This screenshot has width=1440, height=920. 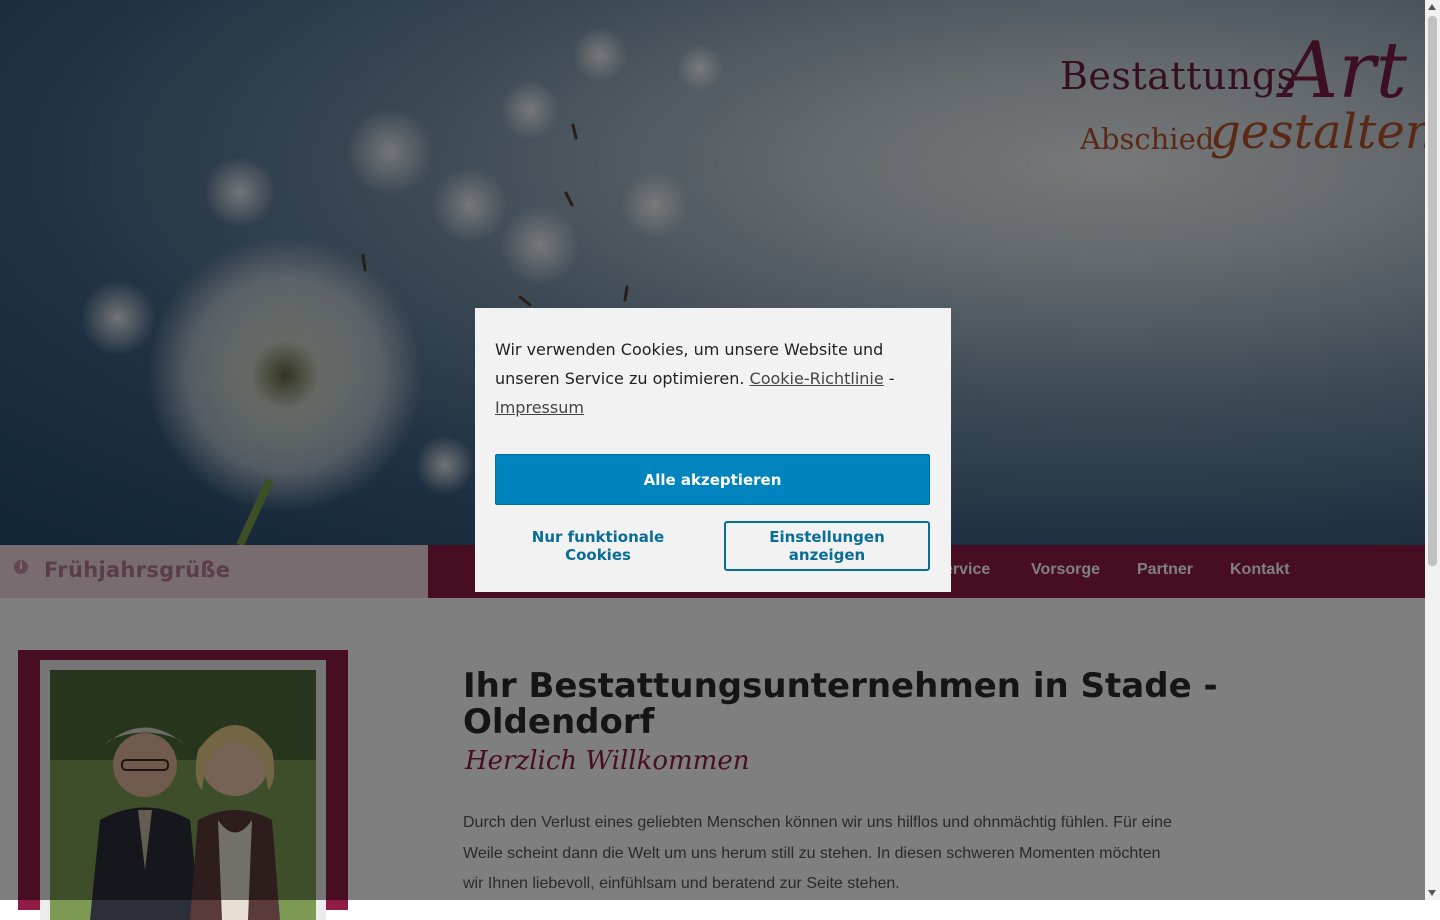 What do you see at coordinates (827, 546) in the screenshot?
I see `show-settings-button: Einstellungen anzeigen` at bounding box center [827, 546].